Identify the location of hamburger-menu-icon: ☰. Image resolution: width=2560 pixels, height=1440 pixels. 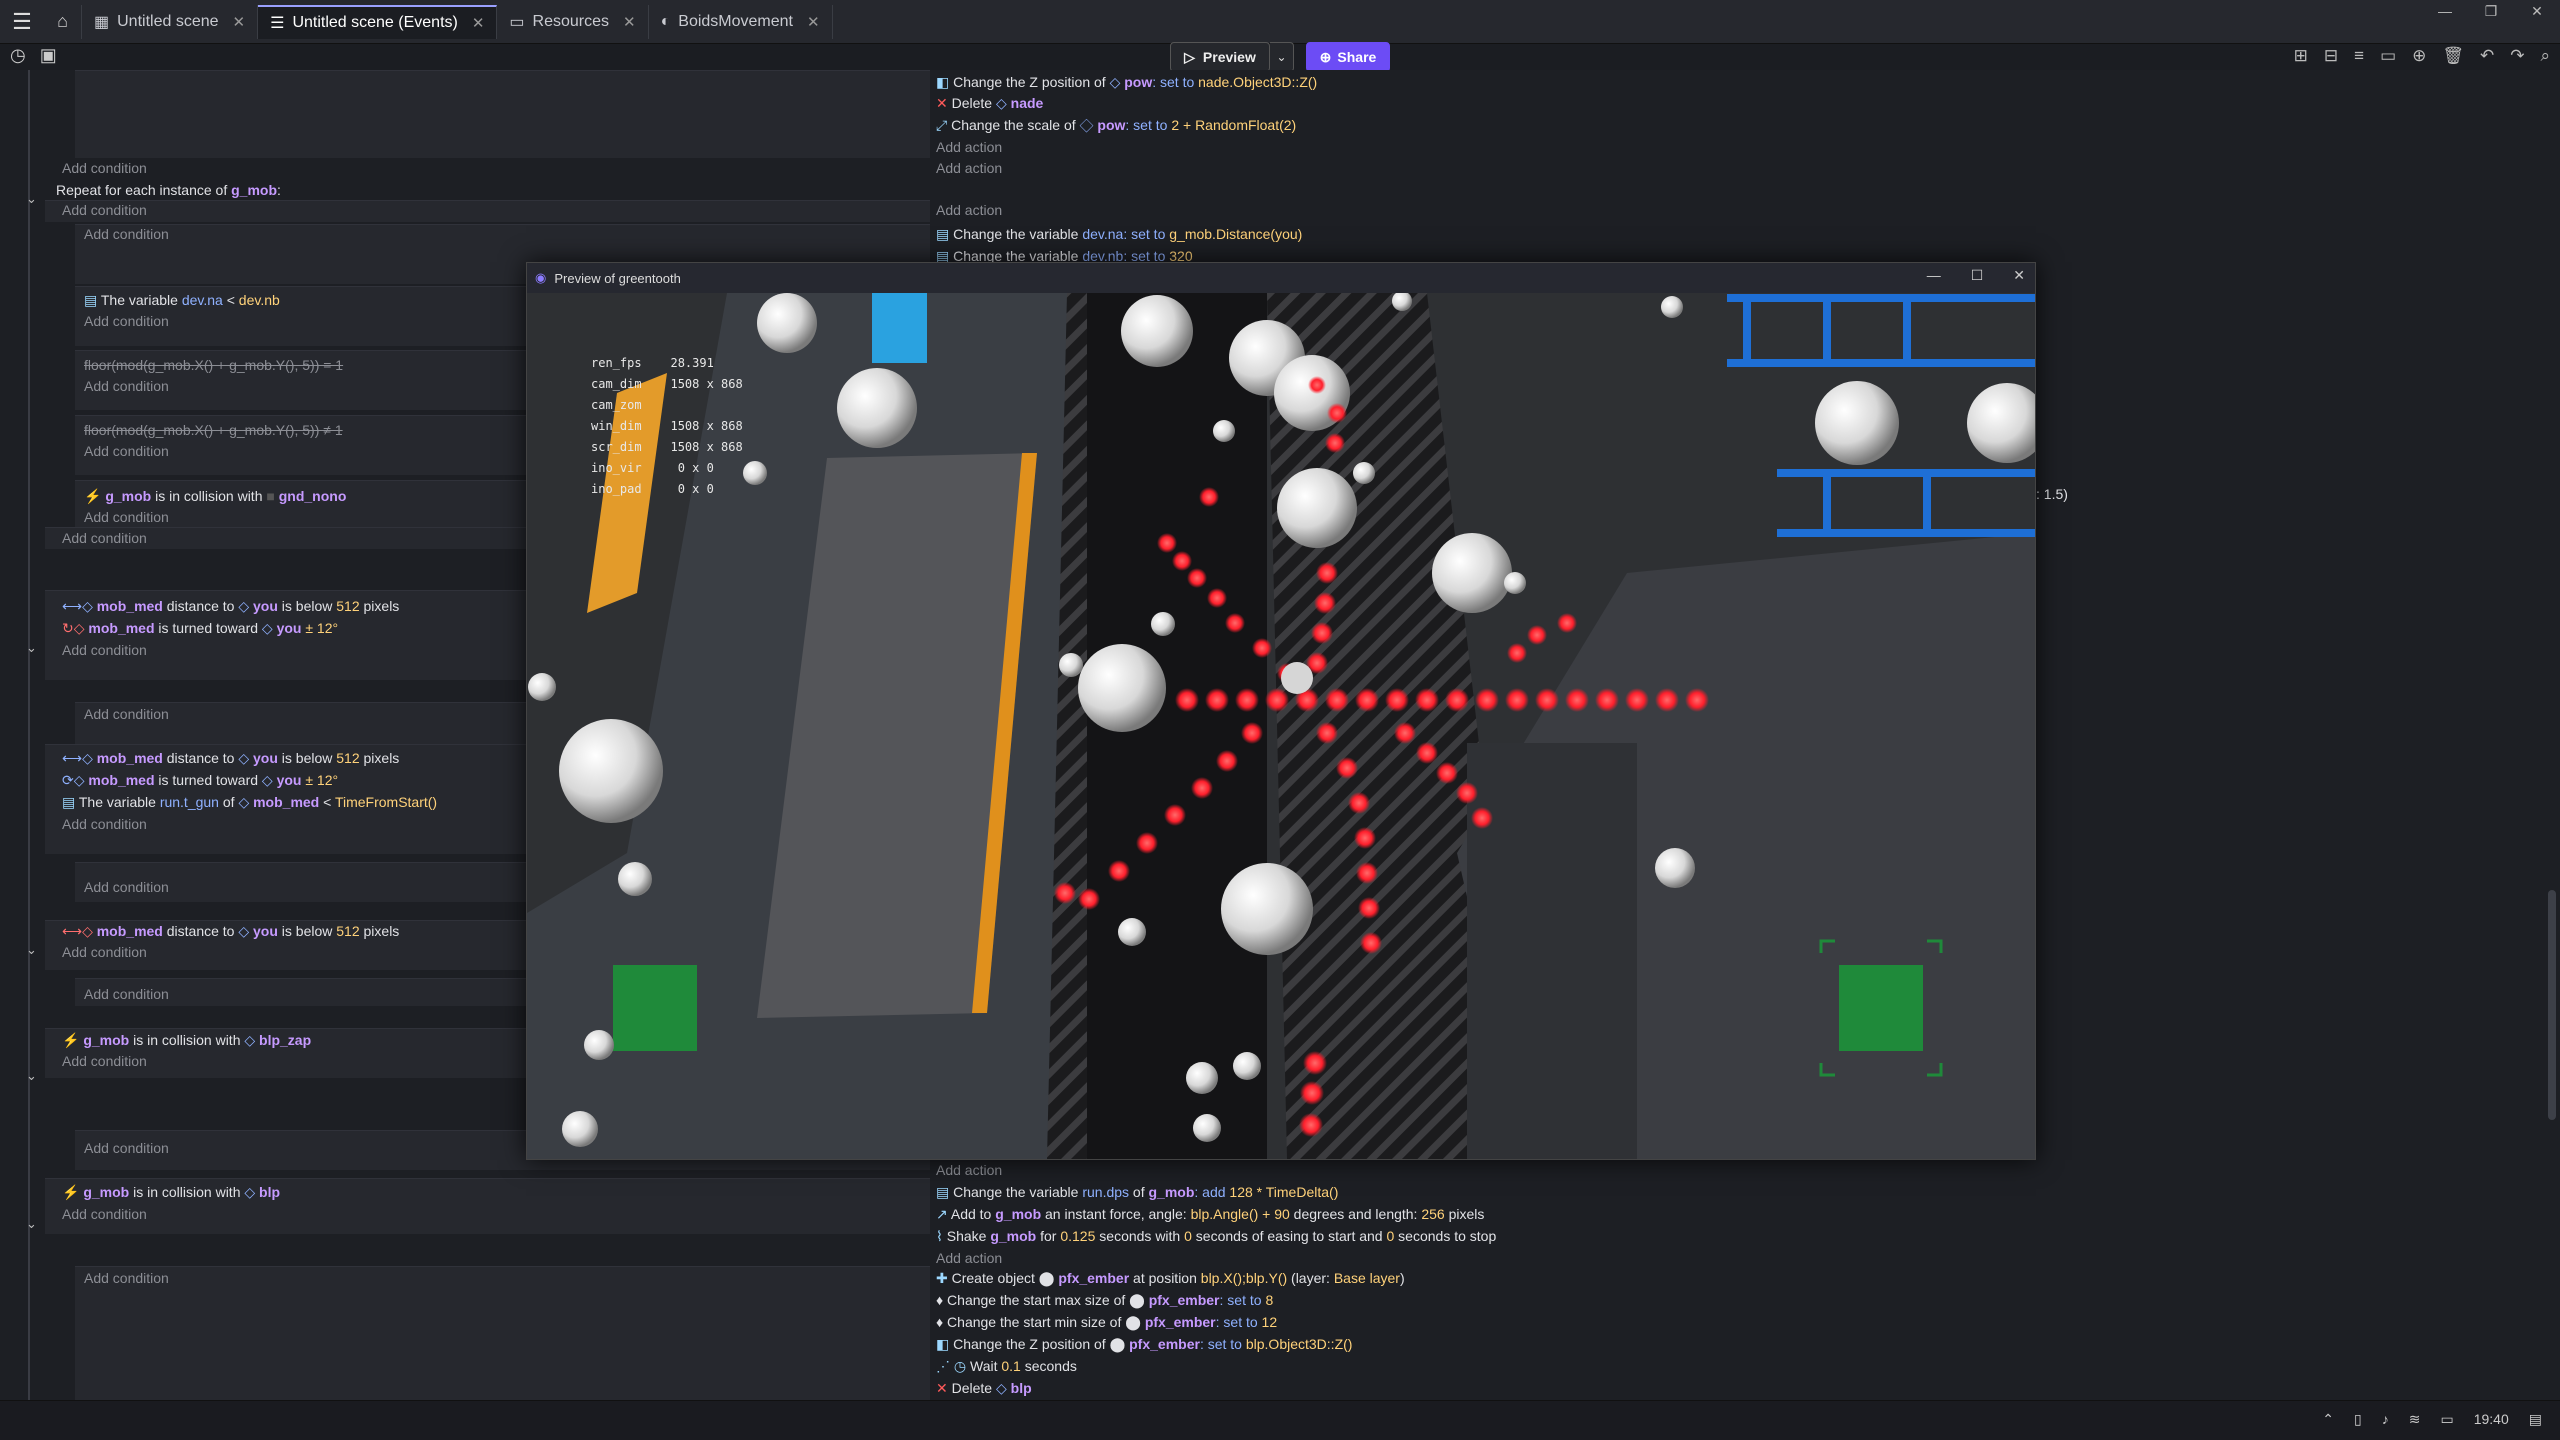
(22, 22).